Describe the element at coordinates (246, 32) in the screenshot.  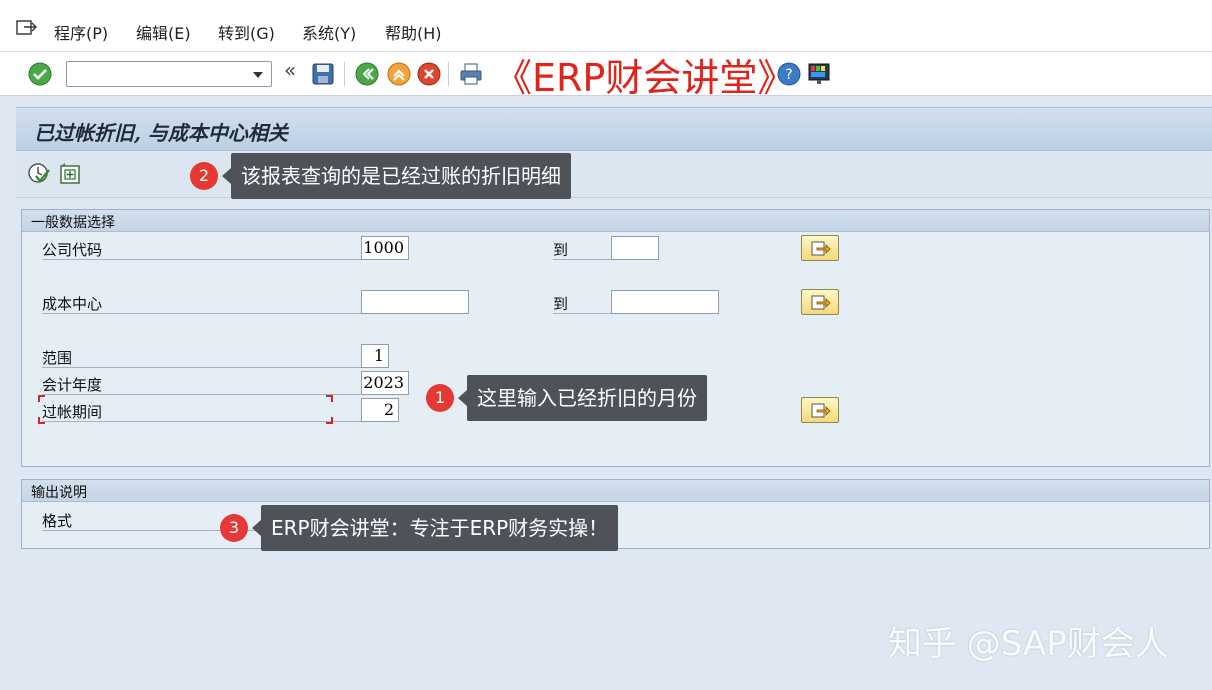
I see `menu-goto: 转到(G)` at that location.